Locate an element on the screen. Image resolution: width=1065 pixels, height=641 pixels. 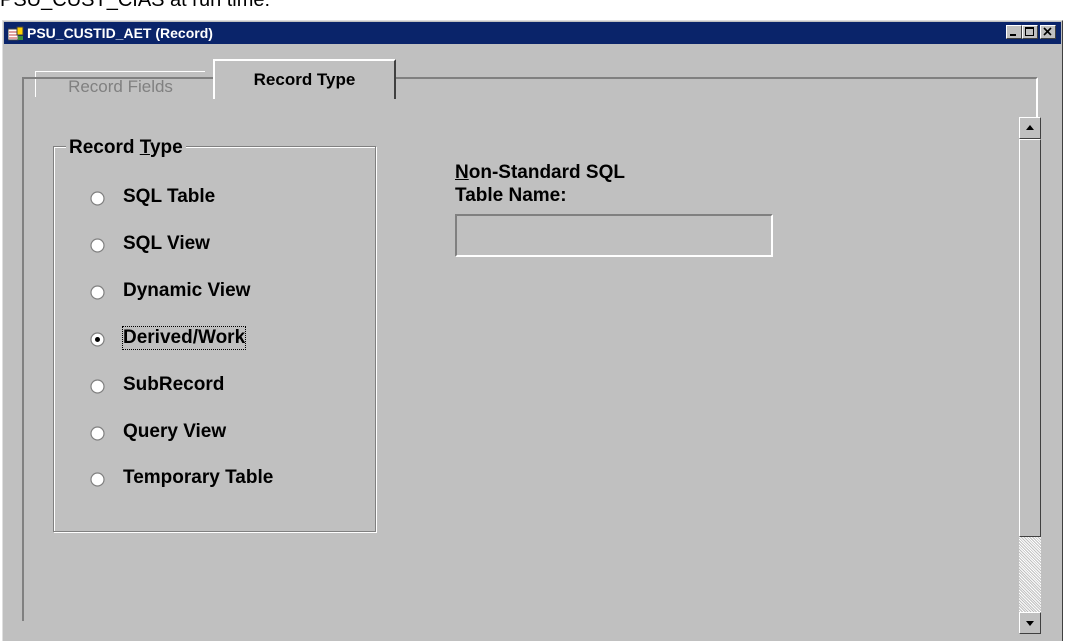
radio-label: SQL Table is located at coordinates (169, 196).